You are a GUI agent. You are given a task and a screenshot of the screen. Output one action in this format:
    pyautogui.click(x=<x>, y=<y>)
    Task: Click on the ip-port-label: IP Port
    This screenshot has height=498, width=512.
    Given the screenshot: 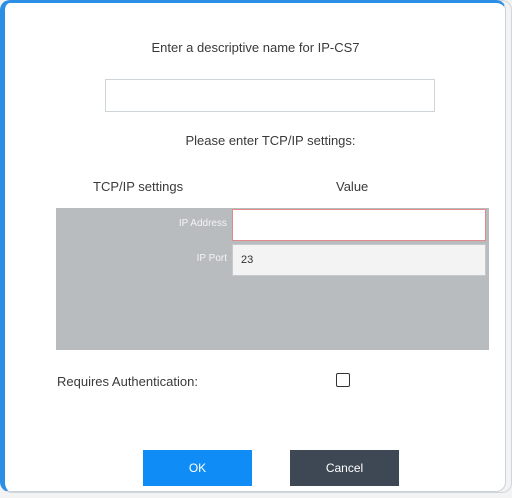 What is the action you would take?
    pyautogui.click(x=211, y=258)
    